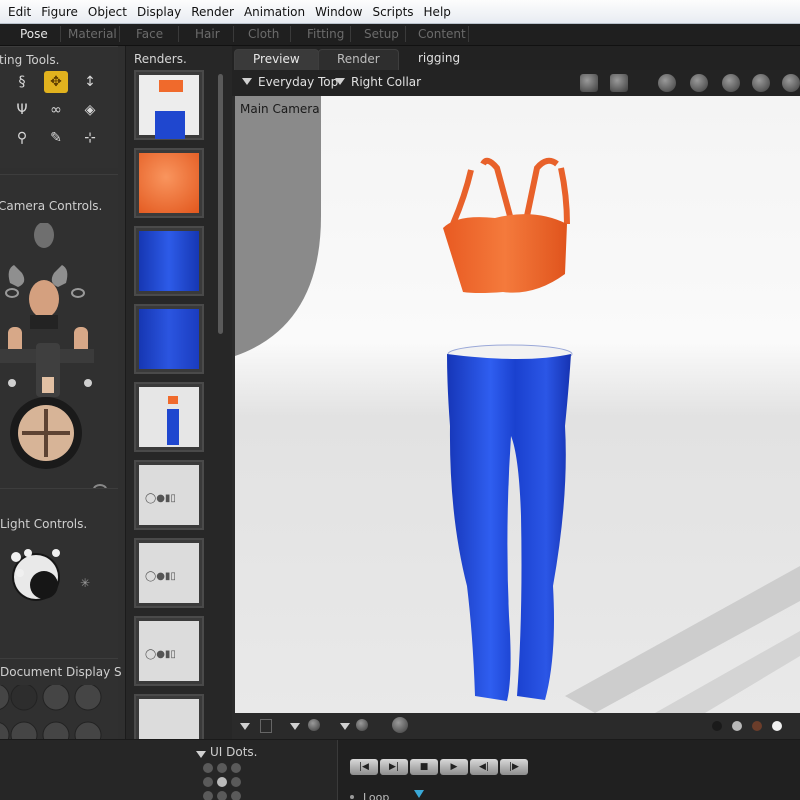  Describe the element at coordinates (274, 12) in the screenshot. I see `menu-animation: Animation` at that location.